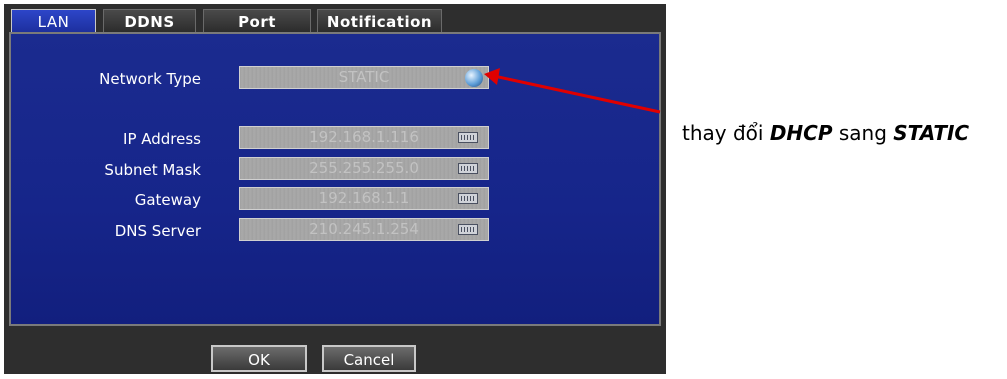 The width and height of the screenshot is (1007, 379). What do you see at coordinates (726, 133) in the screenshot?
I see `annotation-prefix: thay đổi` at bounding box center [726, 133].